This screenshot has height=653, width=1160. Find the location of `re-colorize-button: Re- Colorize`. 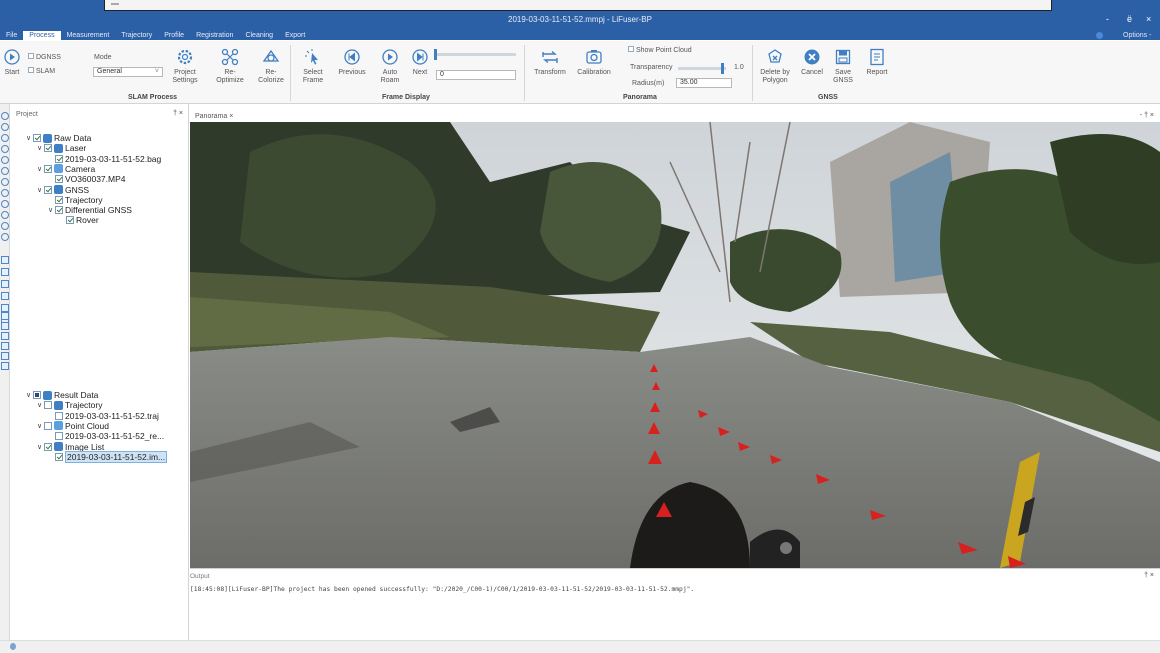

re-colorize-button: Re- Colorize is located at coordinates (271, 65).